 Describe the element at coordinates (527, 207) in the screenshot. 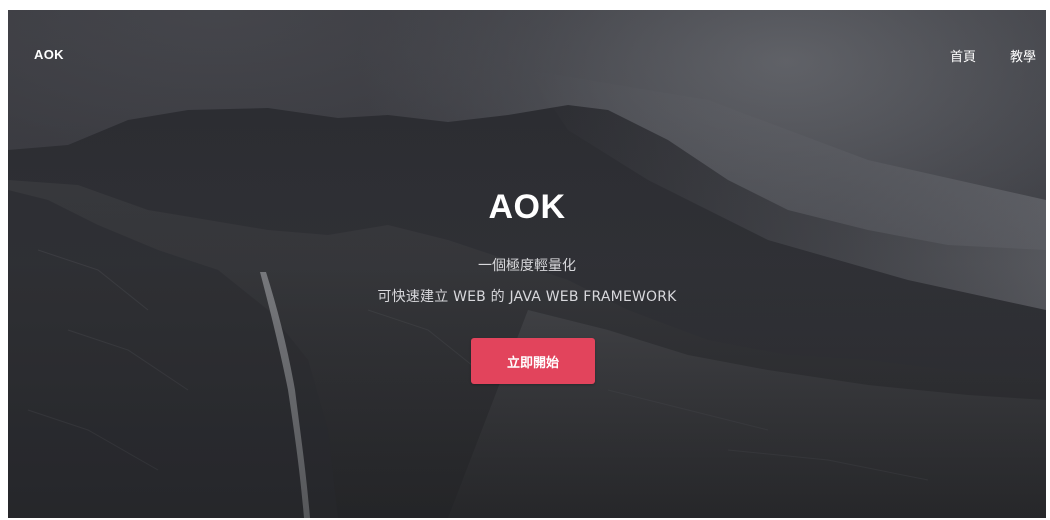

I see `hero-title: AOK` at that location.